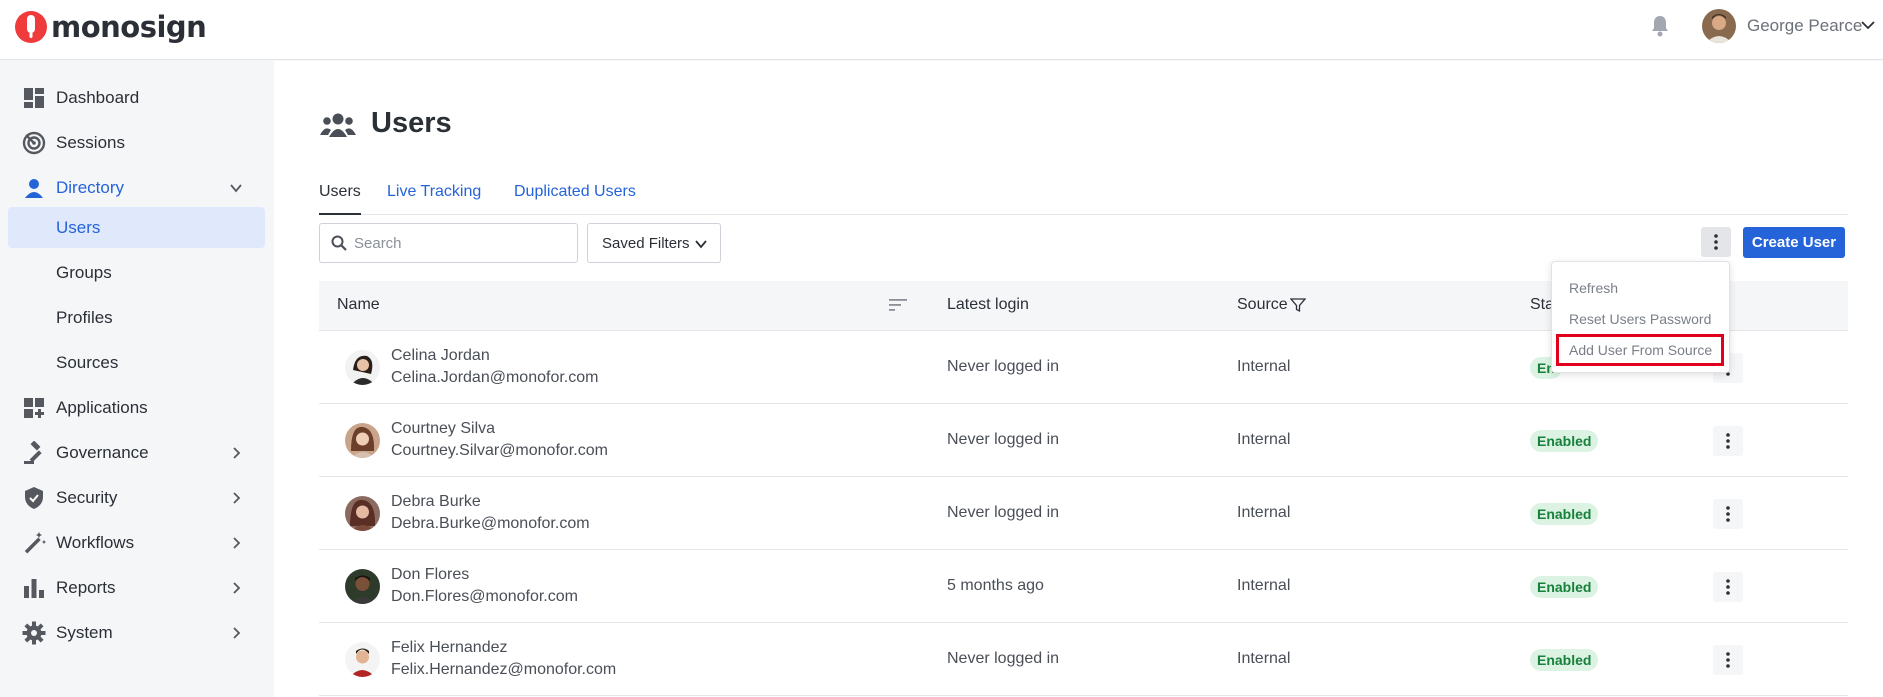 This screenshot has height=697, width=1883. I want to click on saved-filters-dropdown: Saved Filters, so click(654, 243).